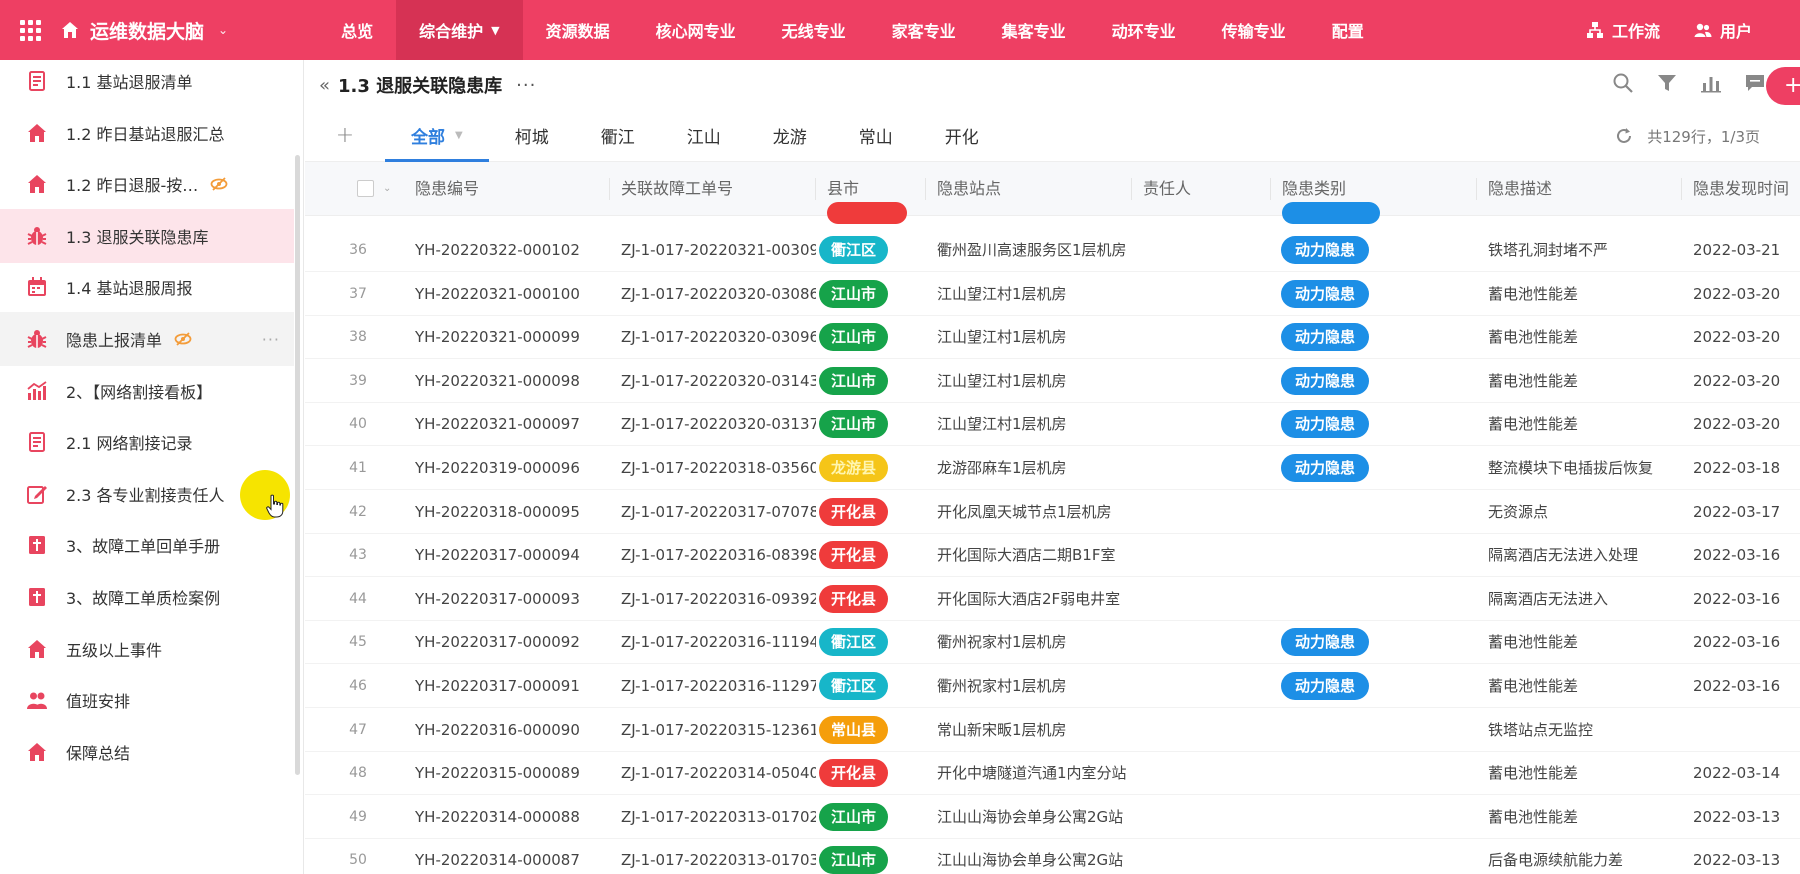 The height and width of the screenshot is (874, 1800). What do you see at coordinates (1144, 30) in the screenshot?
I see `nav-item: 动环专业` at bounding box center [1144, 30].